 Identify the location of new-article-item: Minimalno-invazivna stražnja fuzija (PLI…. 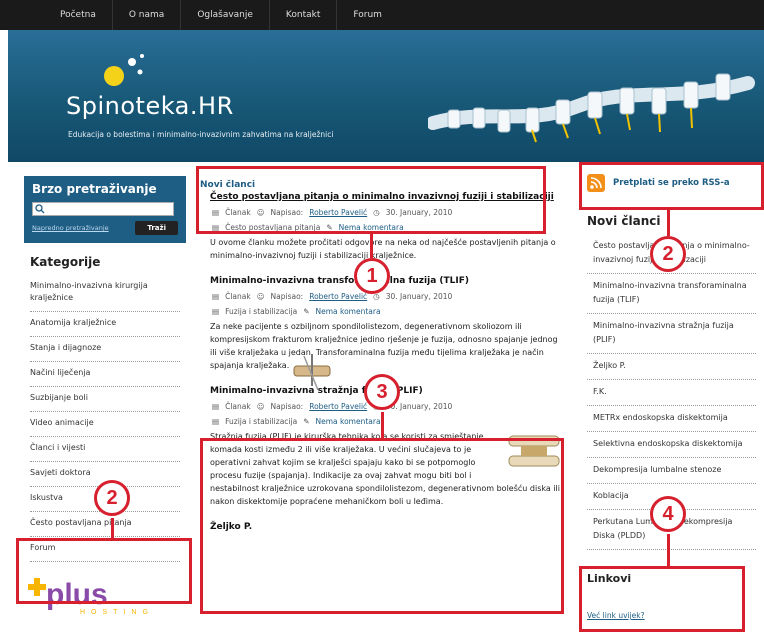
(671, 334).